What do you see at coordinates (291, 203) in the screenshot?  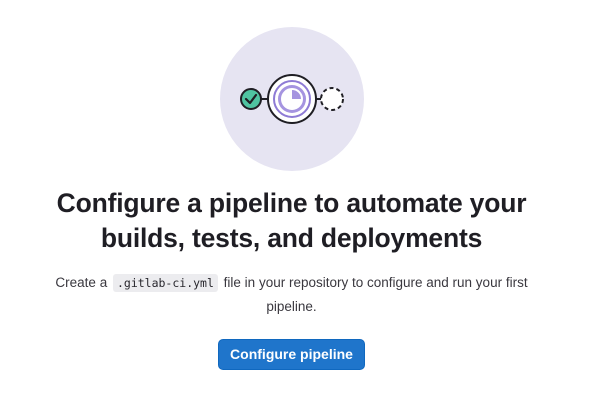 I see `title-line-1: Configure a pipeline to automate your` at bounding box center [291, 203].